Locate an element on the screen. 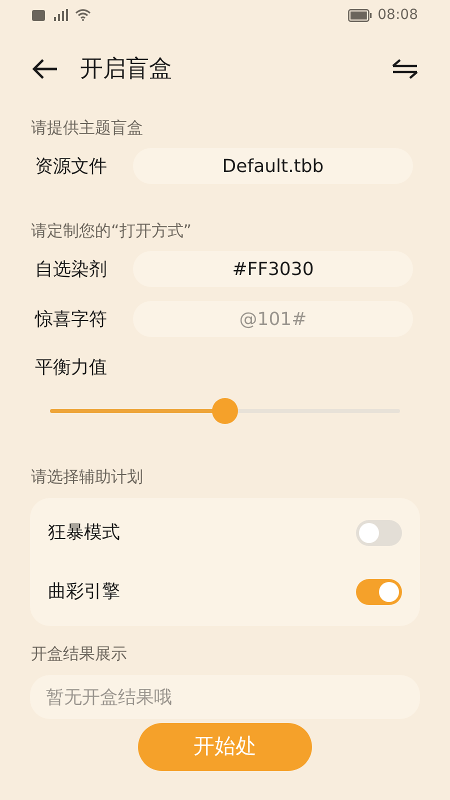 The height and width of the screenshot is (800, 450). field-label: 惊喜字符 is located at coordinates (71, 320).